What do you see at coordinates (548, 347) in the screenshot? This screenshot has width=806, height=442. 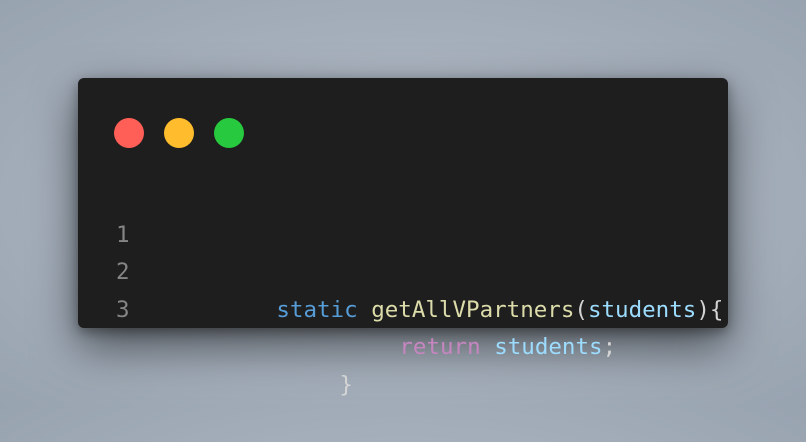 I see `variable-token: students` at bounding box center [548, 347].